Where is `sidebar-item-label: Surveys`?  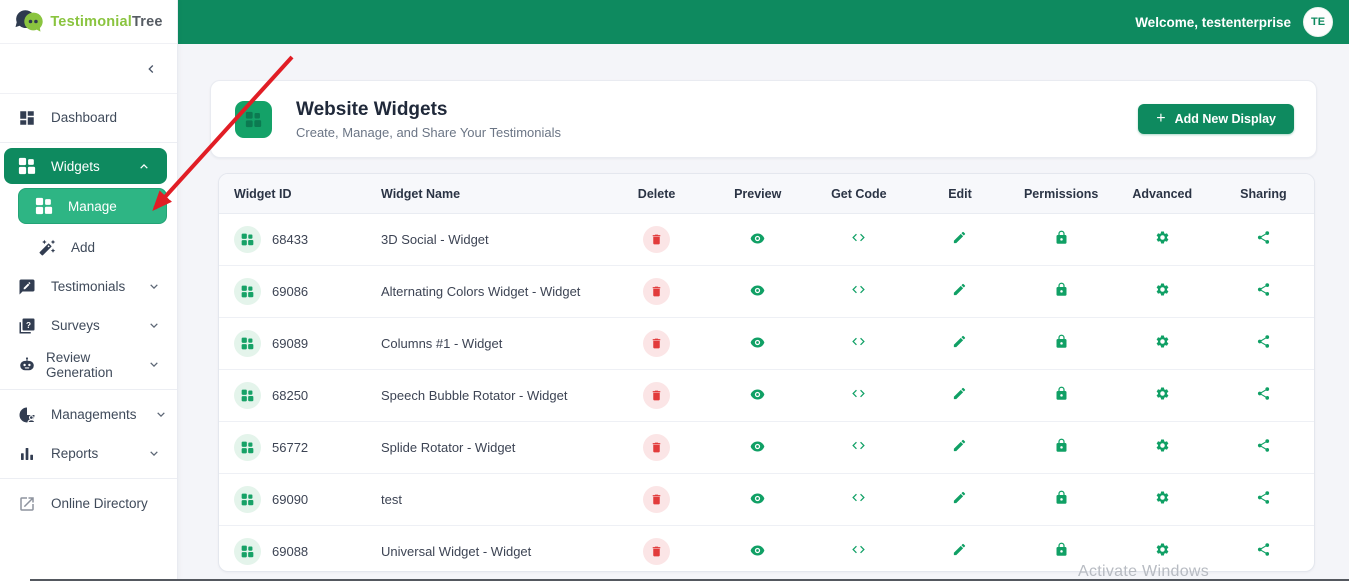
sidebar-item-label: Surveys is located at coordinates (75, 325).